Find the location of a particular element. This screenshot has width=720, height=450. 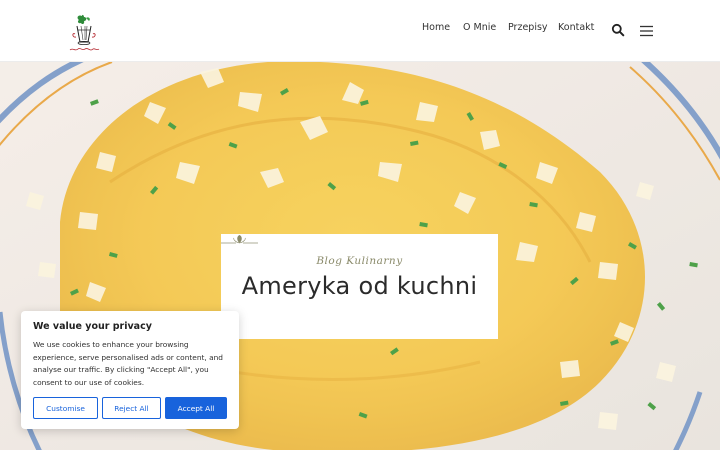

search-button is located at coordinates (618, 29).